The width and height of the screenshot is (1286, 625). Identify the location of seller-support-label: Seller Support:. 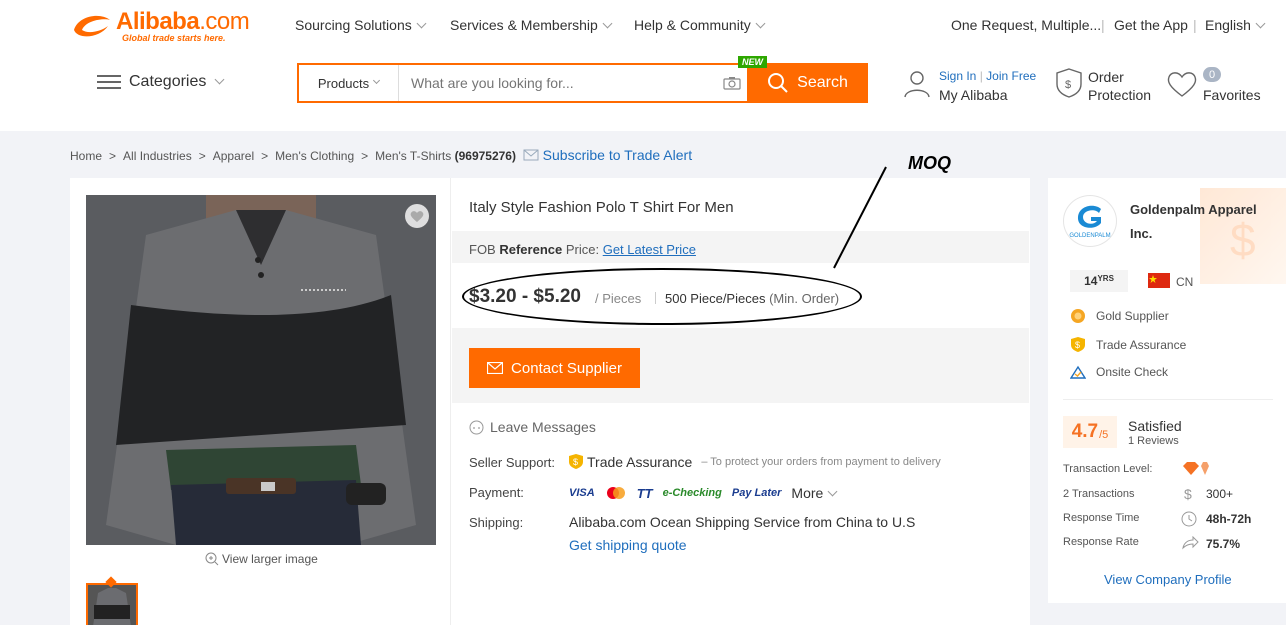
(512, 462).